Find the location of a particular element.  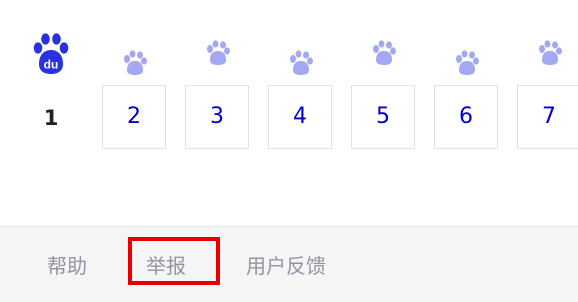

page-link-4: 4 is located at coordinates (301, 91).